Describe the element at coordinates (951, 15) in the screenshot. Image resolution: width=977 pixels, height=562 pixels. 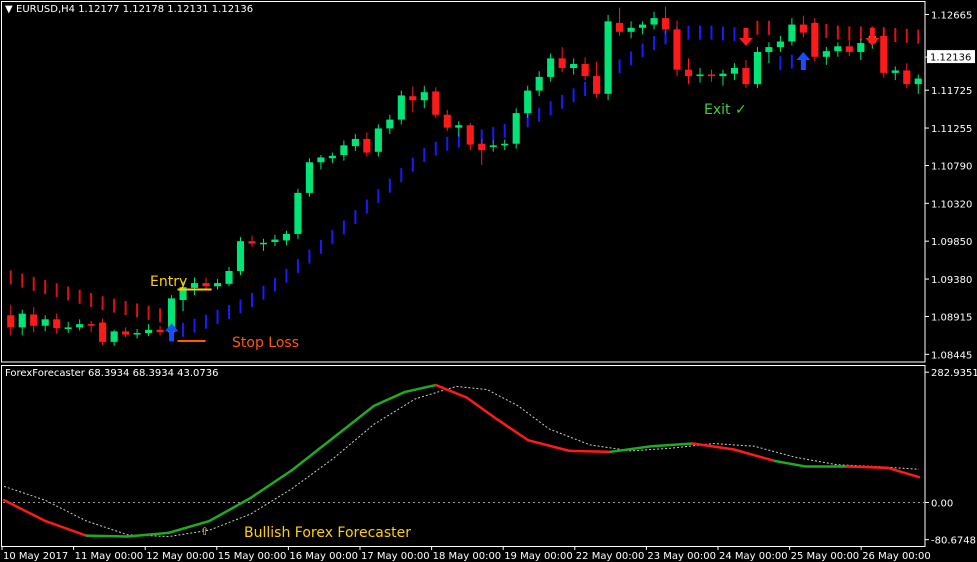
I see `price-axis-label: 1.12665` at that location.